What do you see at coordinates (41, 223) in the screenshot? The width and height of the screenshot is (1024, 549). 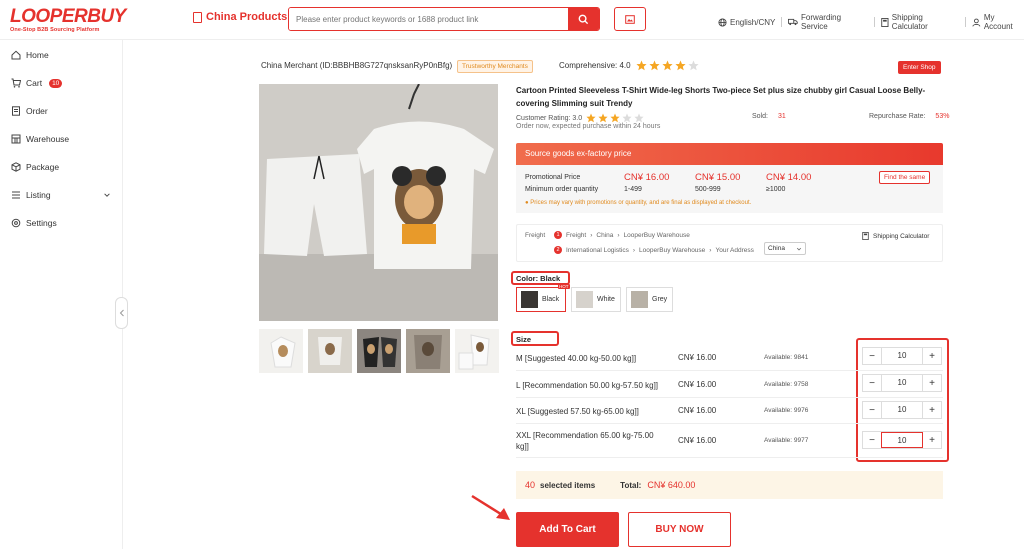 I see `sidebar-item-label: Settings` at bounding box center [41, 223].